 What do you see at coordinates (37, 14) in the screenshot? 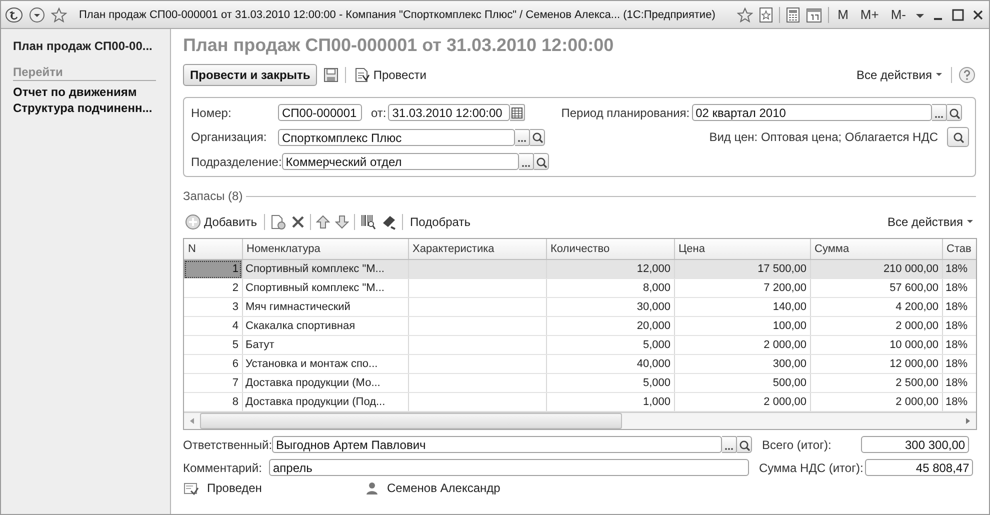
I see `menu-dropdown-icon` at bounding box center [37, 14].